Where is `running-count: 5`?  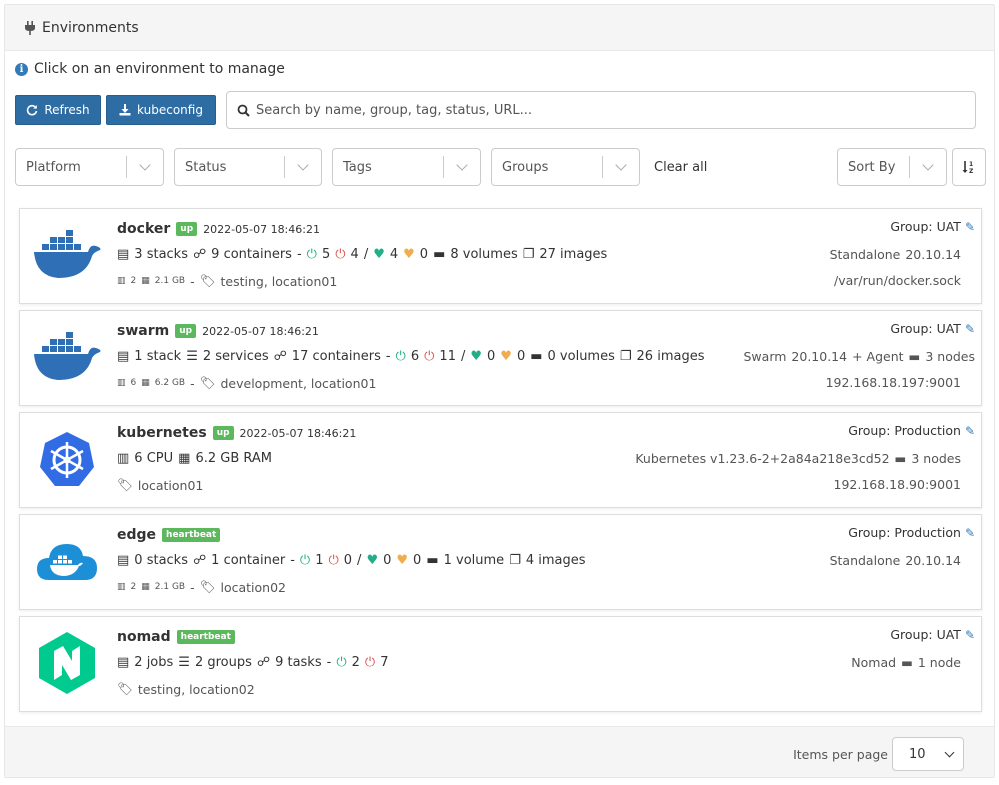
running-count: 5 is located at coordinates (326, 254).